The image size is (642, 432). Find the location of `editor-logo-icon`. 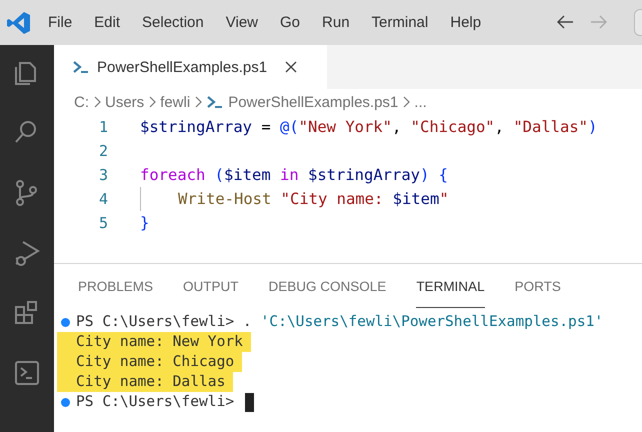

editor-logo-icon is located at coordinates (19, 23).